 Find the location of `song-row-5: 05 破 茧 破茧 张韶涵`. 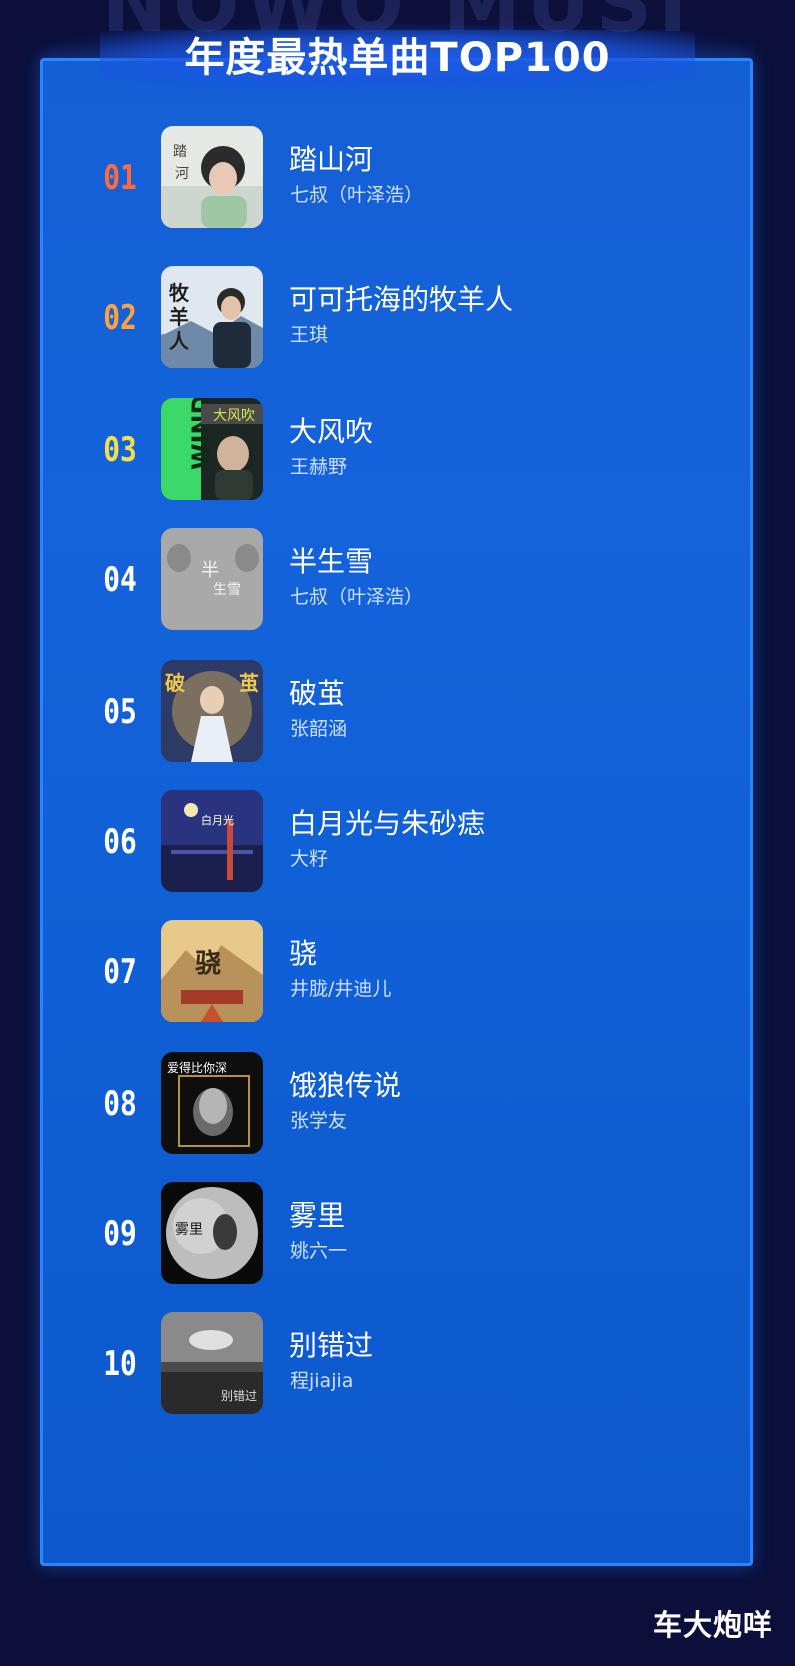

song-row-5: 05 破 茧 破茧 张韶涵 is located at coordinates (396, 712).